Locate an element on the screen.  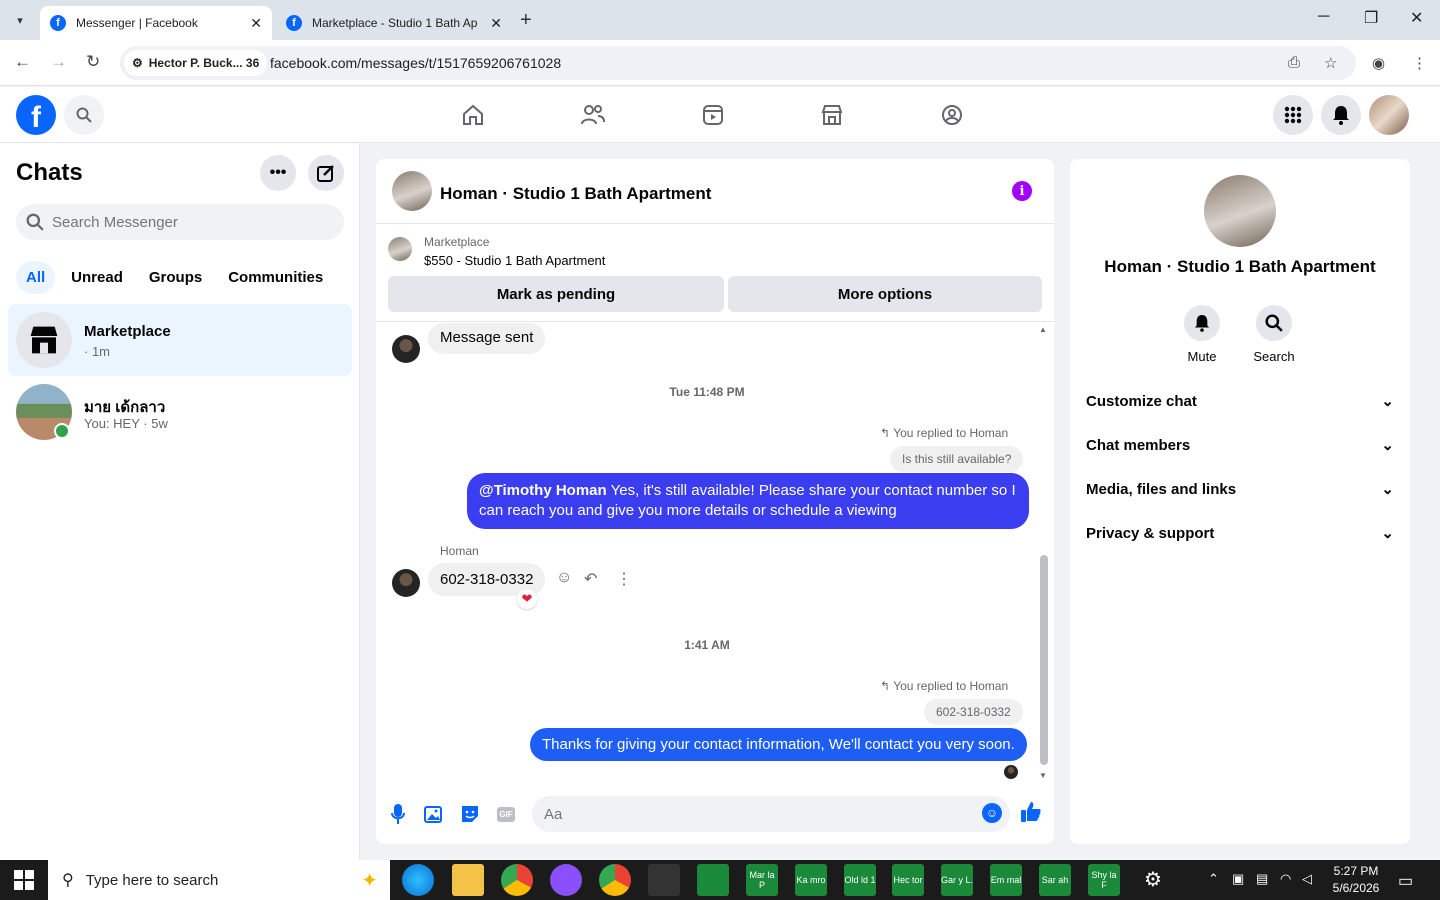
message-bubble-incoming: Message sent is located at coordinates (487, 338).